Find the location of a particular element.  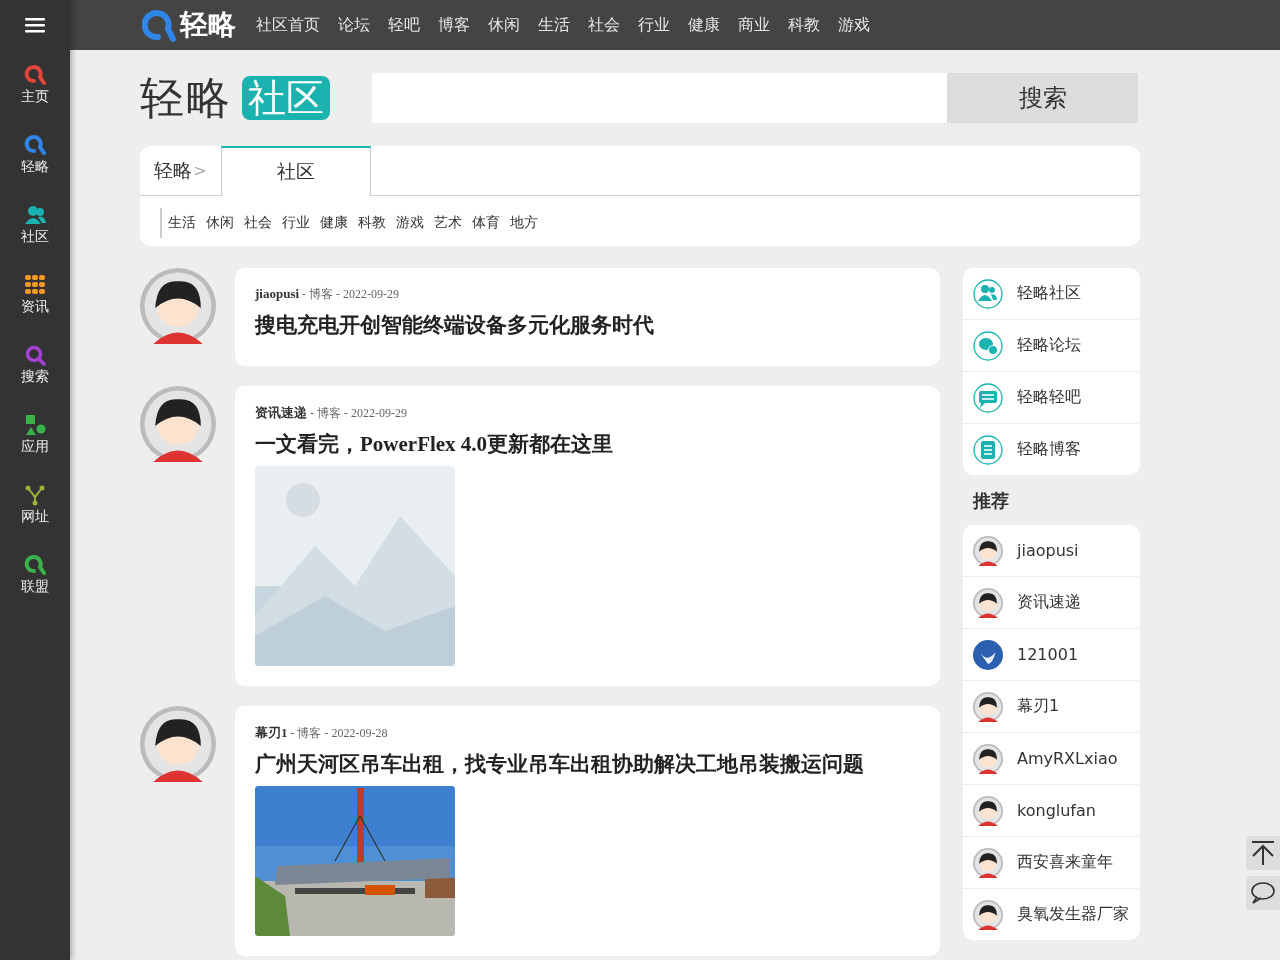

sidebar-item: 资讯 is located at coordinates (35, 295).